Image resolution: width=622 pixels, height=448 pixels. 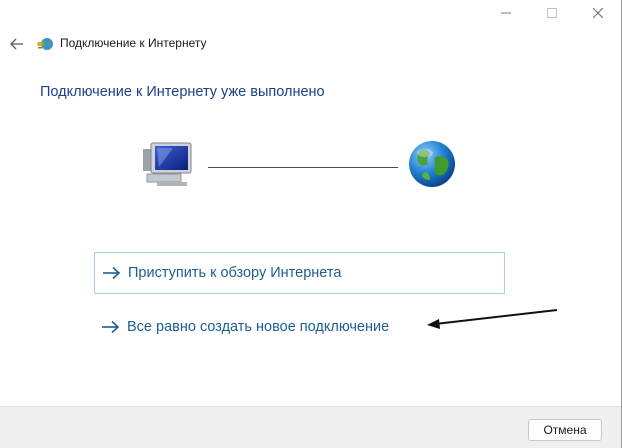 I want to click on back-button, so click(x=17, y=44).